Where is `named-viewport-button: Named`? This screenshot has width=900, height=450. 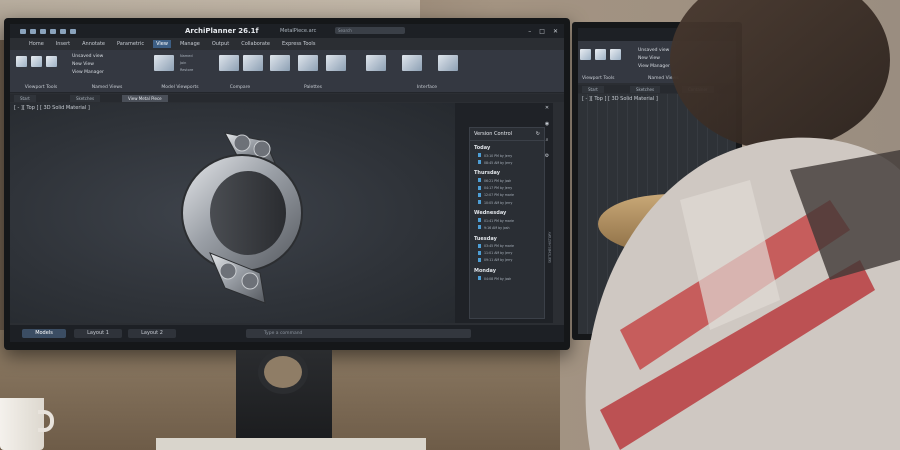
named-viewport-button: Named is located at coordinates (186, 56).